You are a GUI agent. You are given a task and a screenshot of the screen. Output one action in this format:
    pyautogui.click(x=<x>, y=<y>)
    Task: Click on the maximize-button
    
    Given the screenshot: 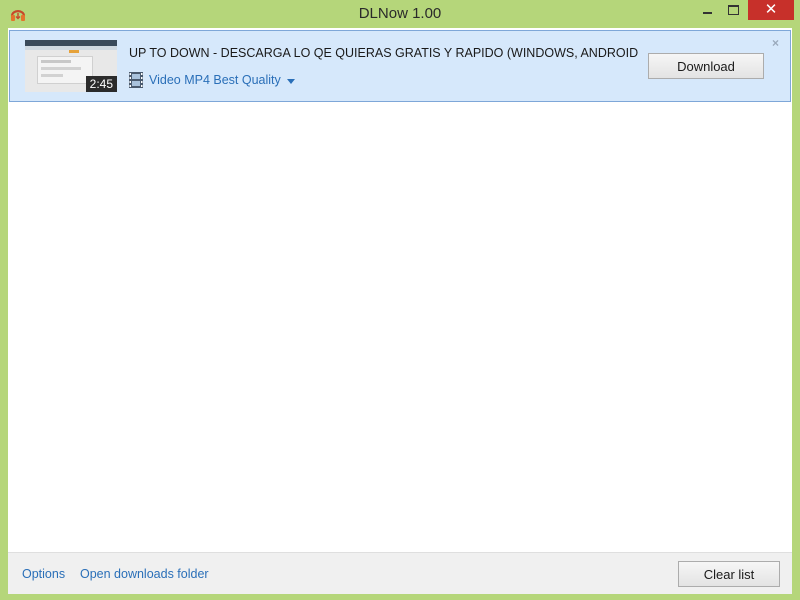 What is the action you would take?
    pyautogui.click(x=733, y=10)
    